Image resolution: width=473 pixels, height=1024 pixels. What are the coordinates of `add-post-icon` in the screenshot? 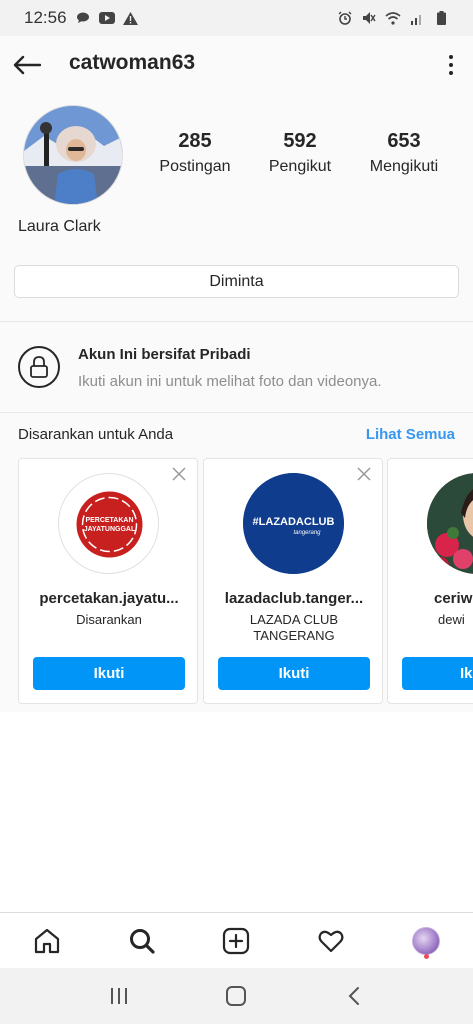 It's located at (236, 940).